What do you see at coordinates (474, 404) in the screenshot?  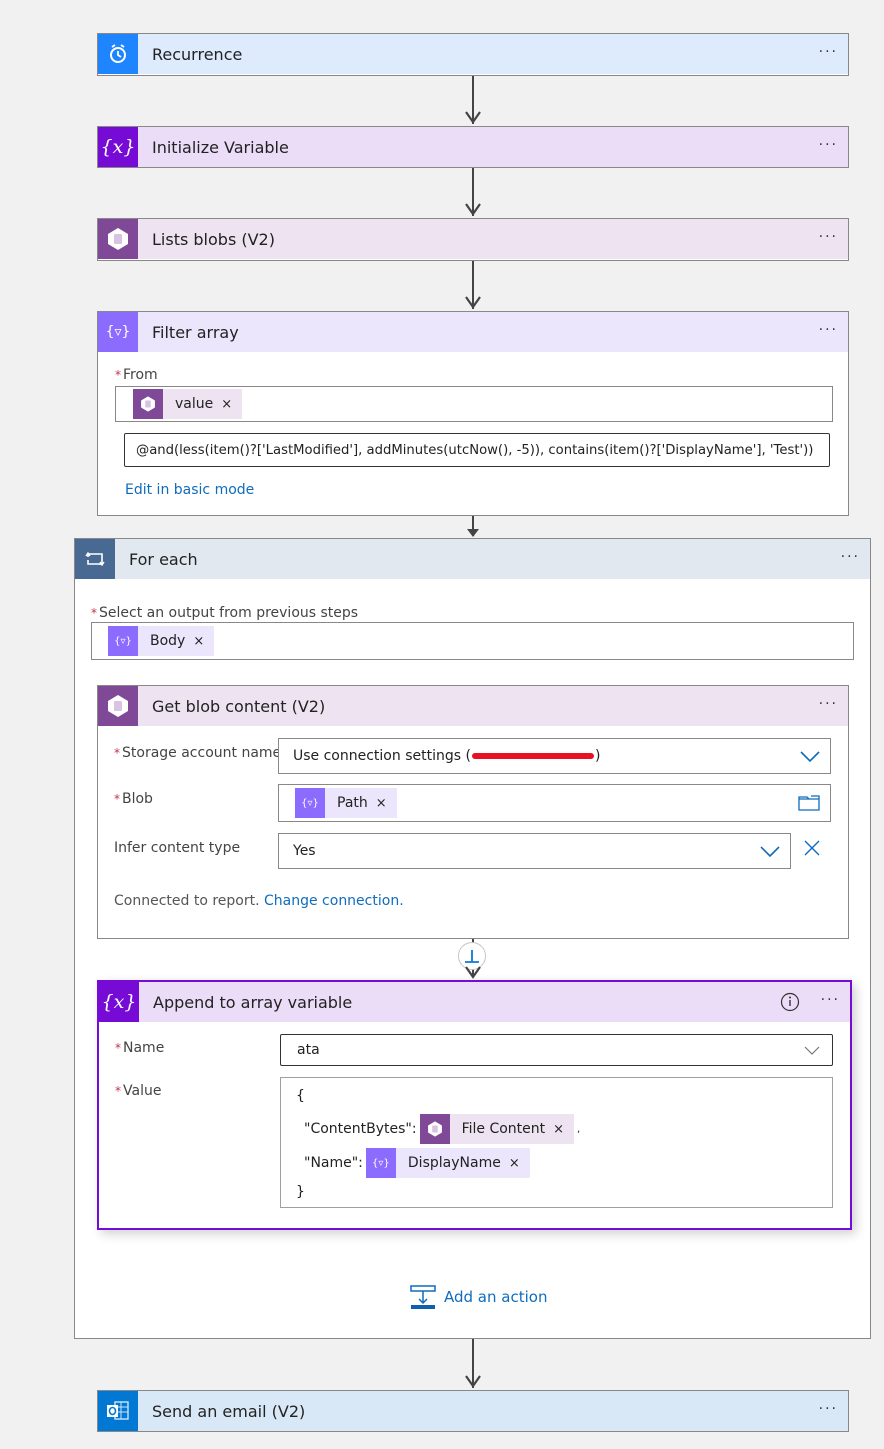 I see `from-input: value ×` at bounding box center [474, 404].